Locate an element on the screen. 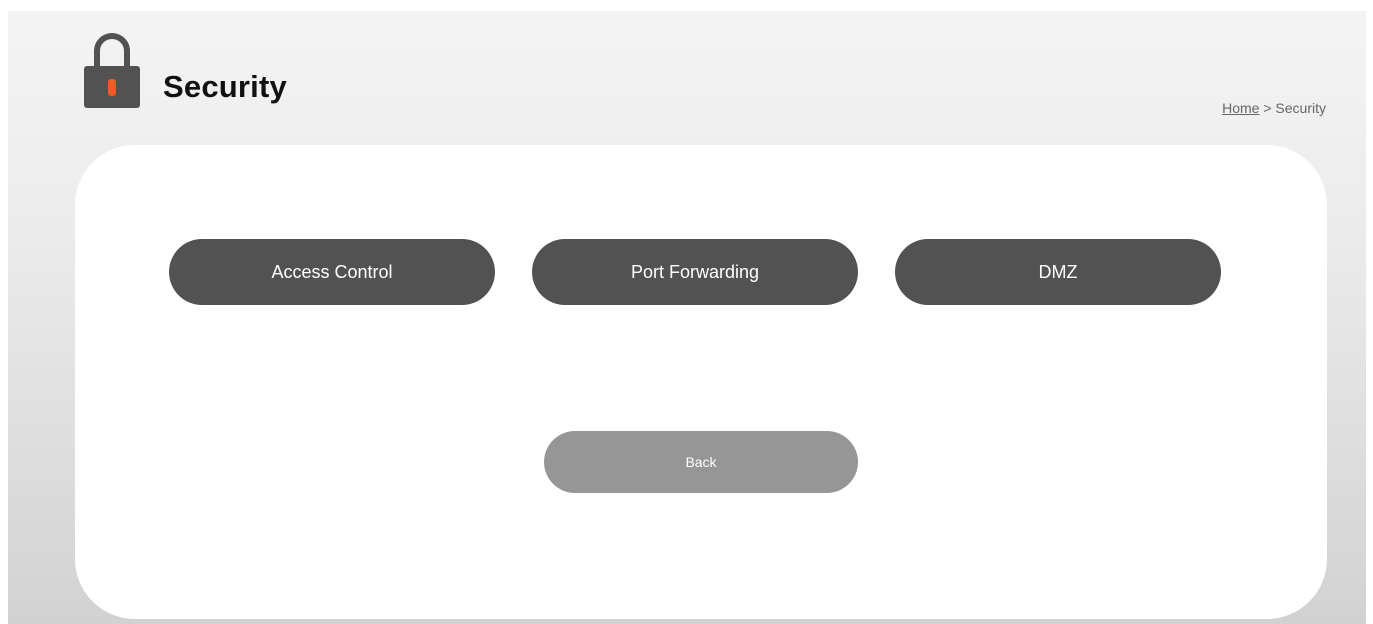  breadcrumb: Home > Security is located at coordinates (1274, 108).